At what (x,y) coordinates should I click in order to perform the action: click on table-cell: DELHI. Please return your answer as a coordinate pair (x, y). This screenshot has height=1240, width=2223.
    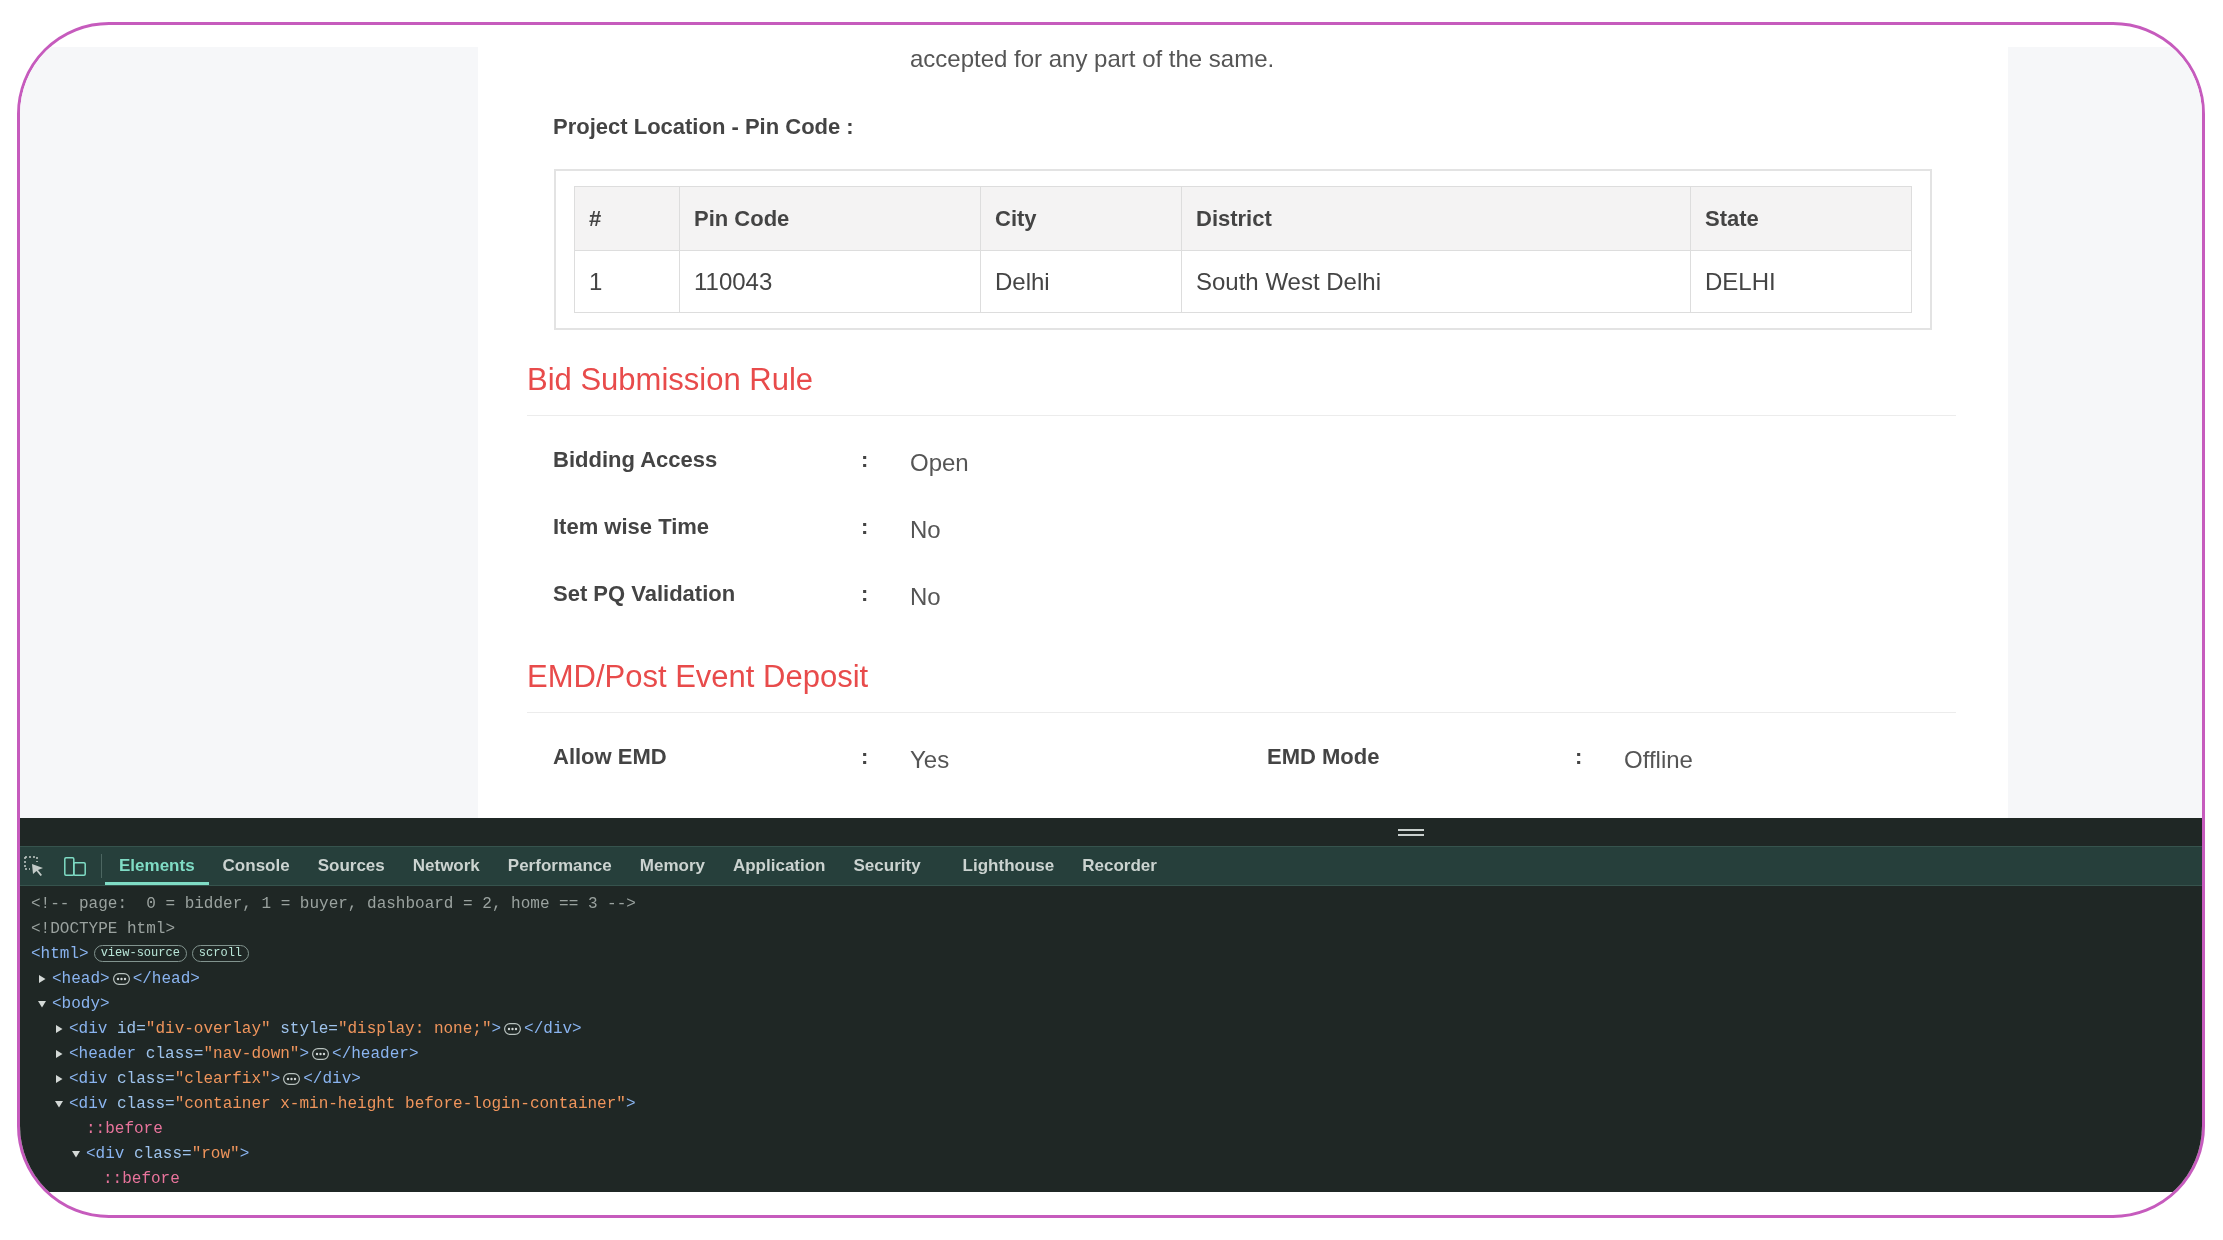
    Looking at the image, I should click on (1801, 281).